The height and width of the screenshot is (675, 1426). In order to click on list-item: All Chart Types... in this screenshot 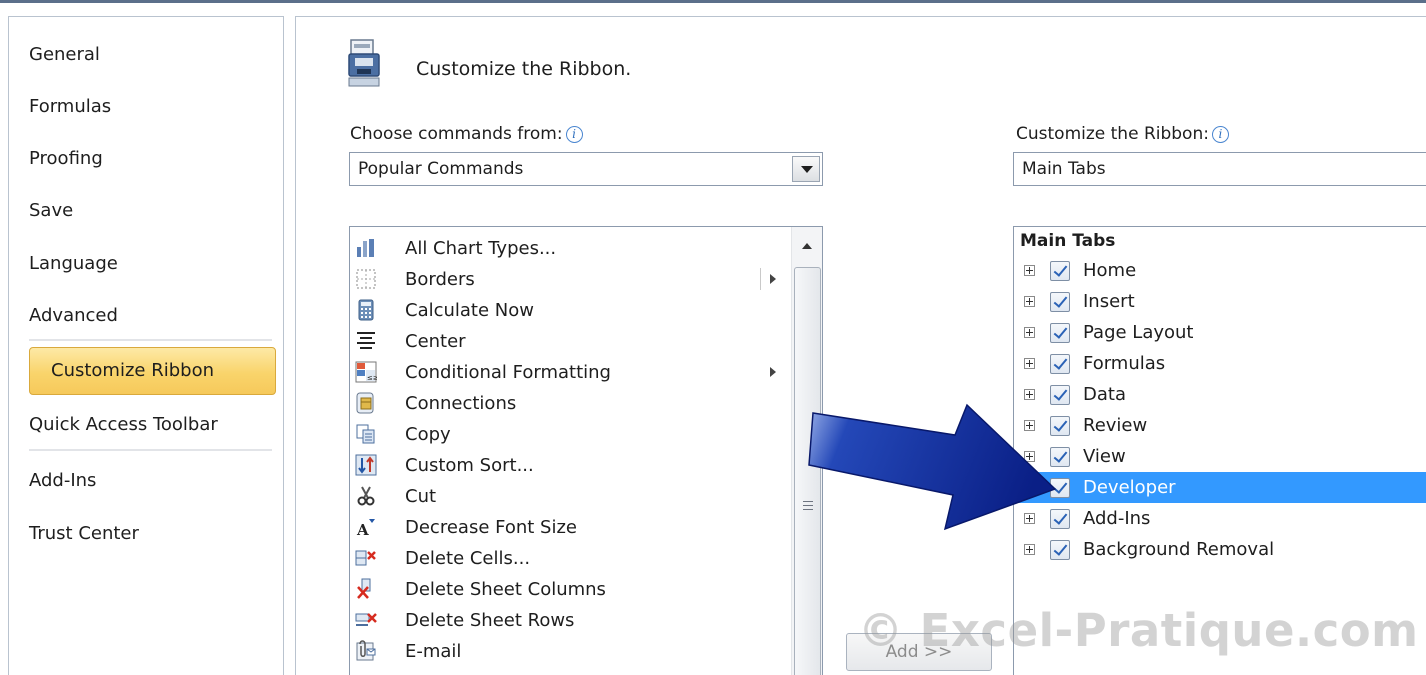, I will do `click(570, 248)`.